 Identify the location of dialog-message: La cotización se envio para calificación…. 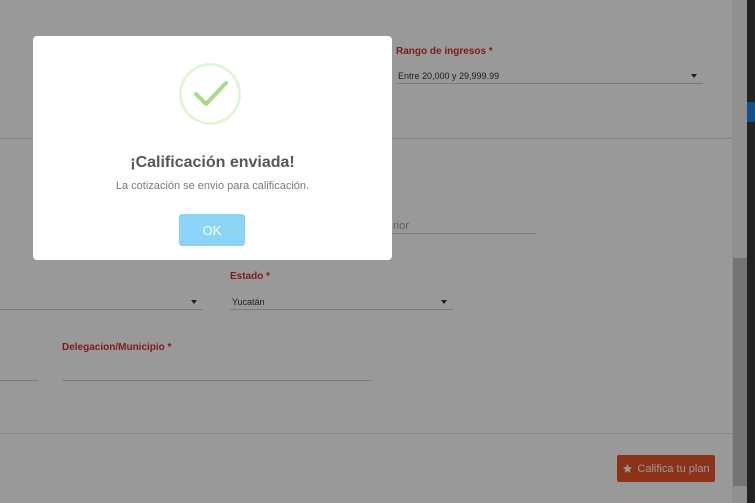
(212, 186).